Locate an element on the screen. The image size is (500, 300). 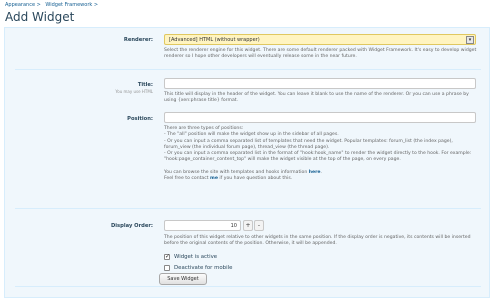
widget-active-label: Widget is active is located at coordinates (196, 257).